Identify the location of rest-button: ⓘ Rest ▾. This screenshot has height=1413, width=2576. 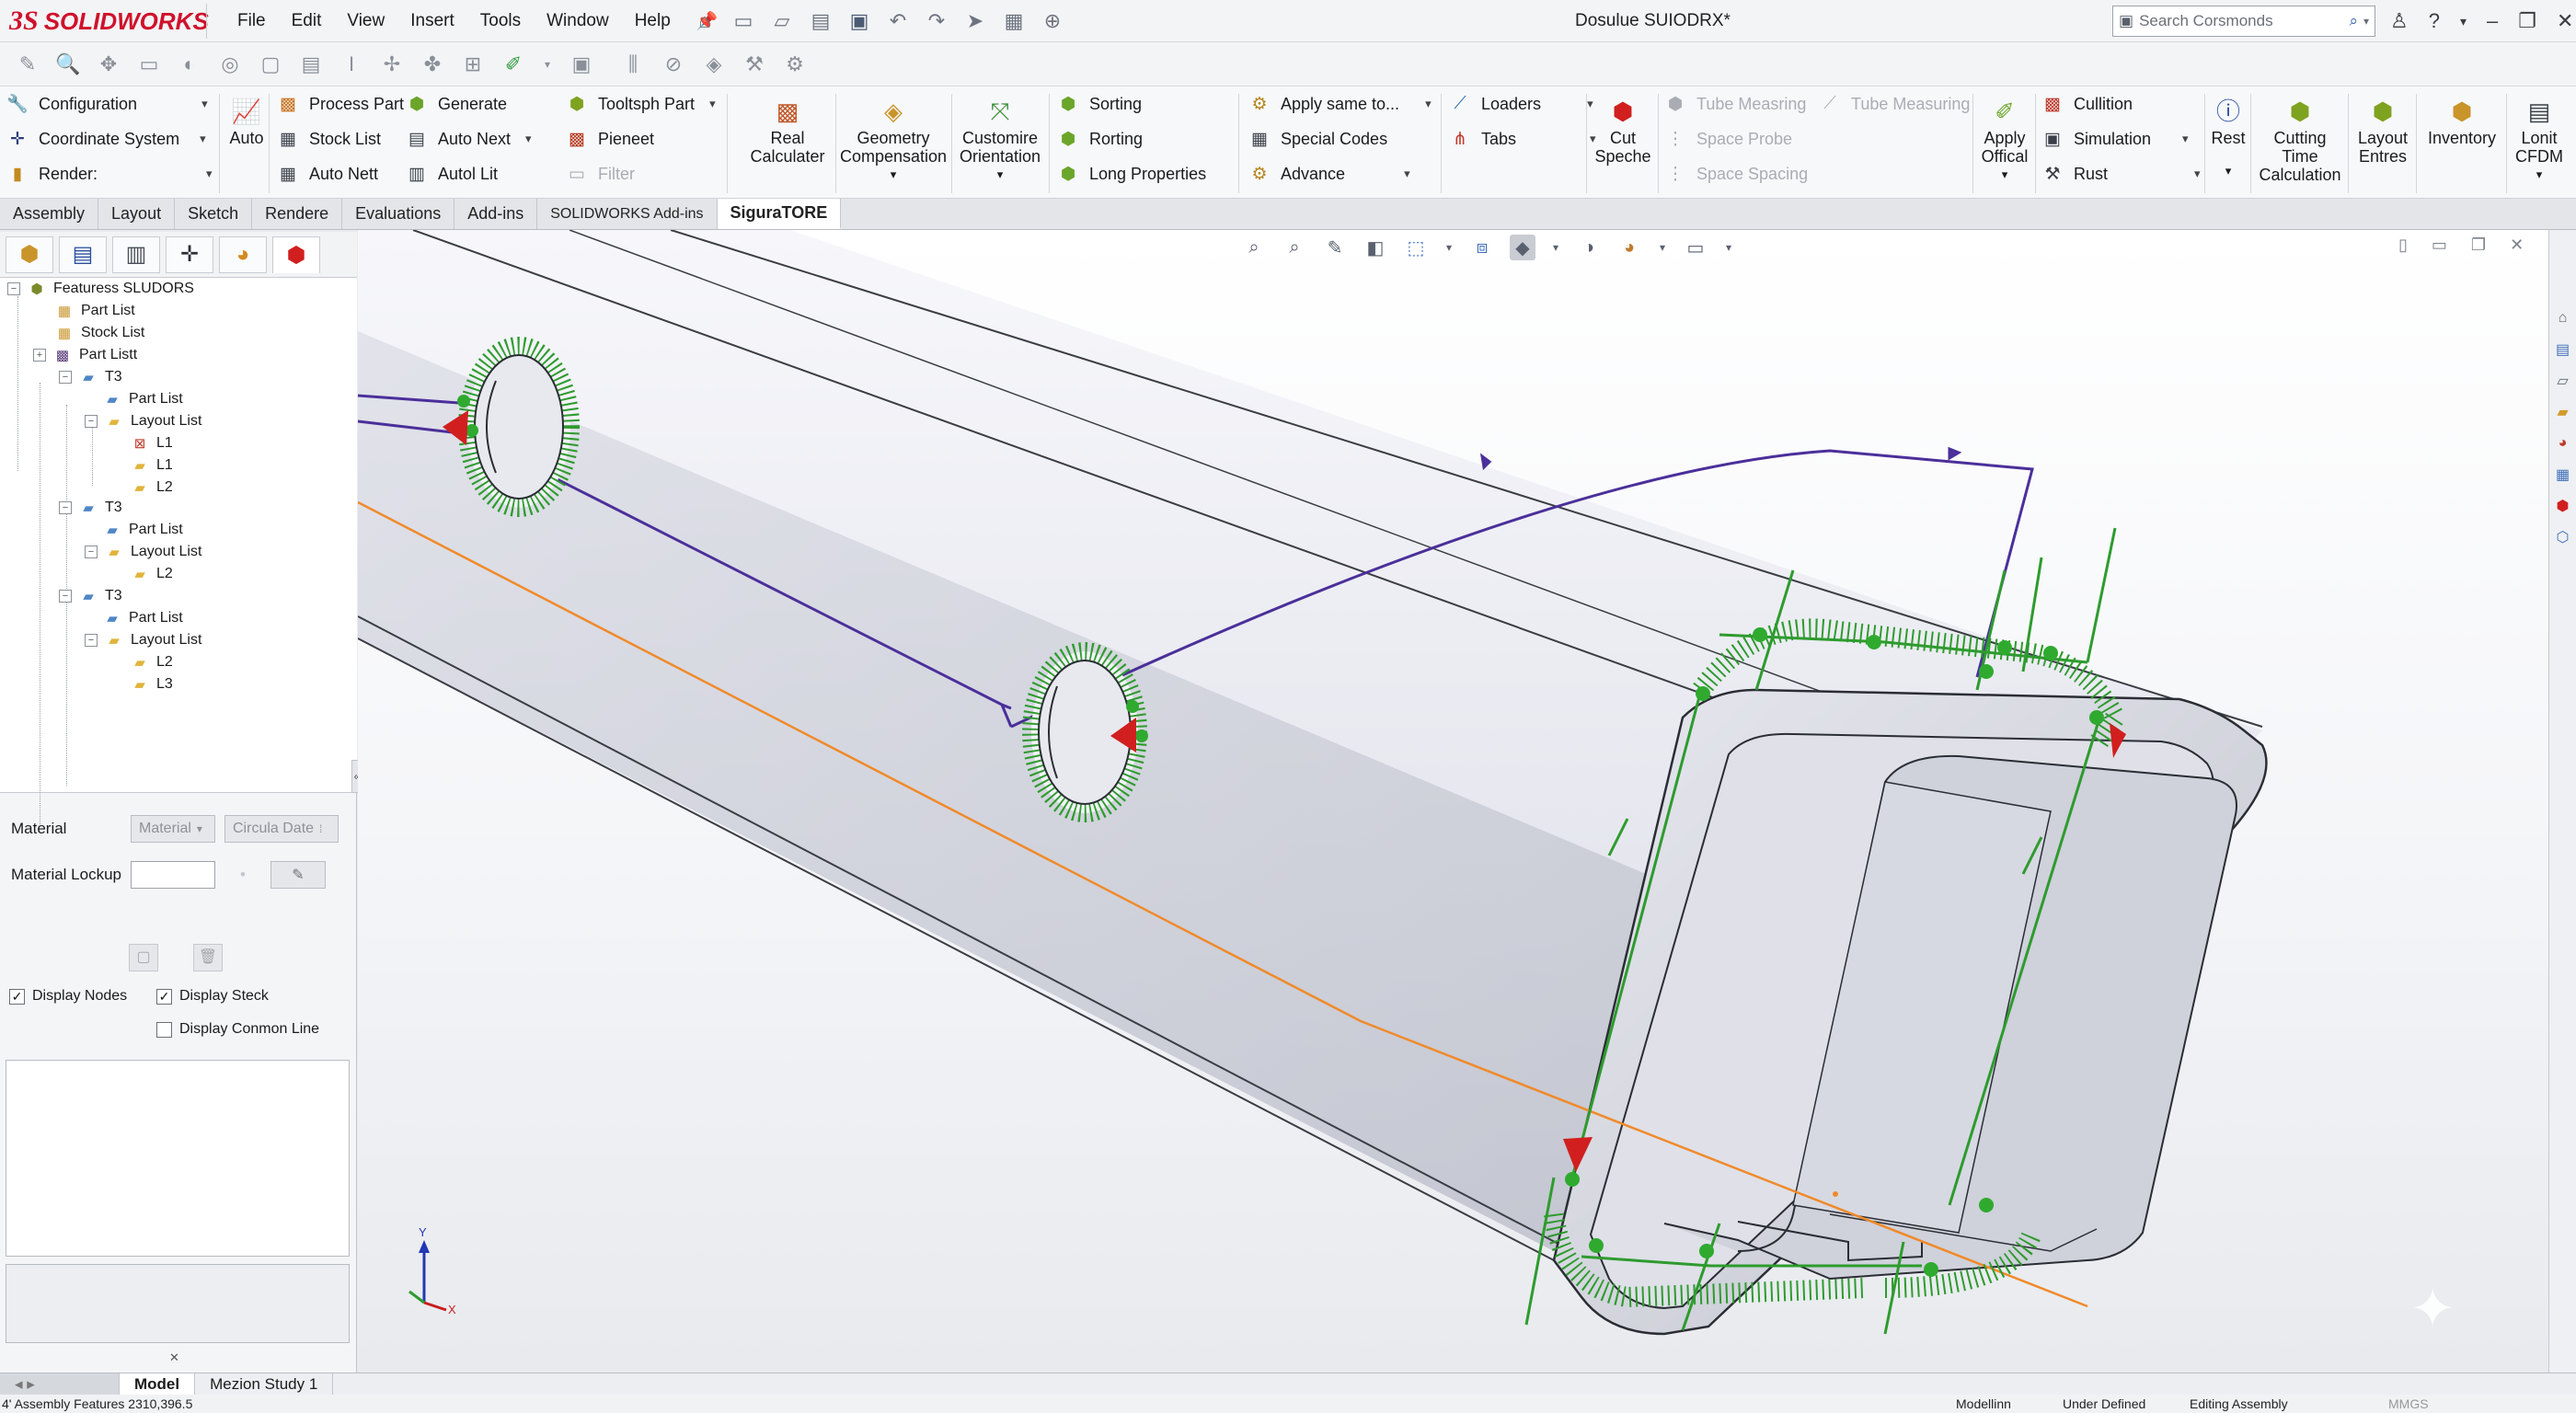
(2228, 138).